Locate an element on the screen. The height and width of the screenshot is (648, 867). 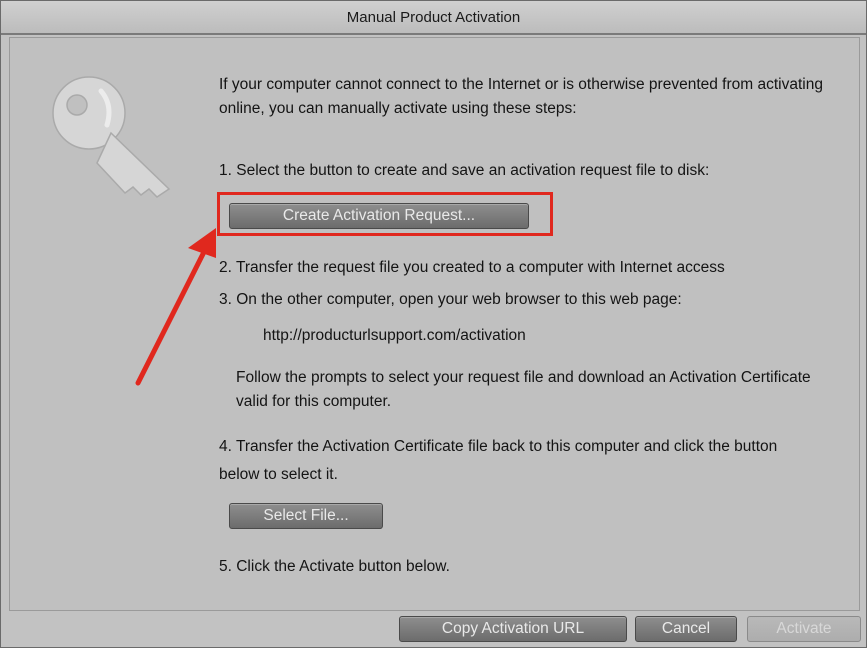
key-icon is located at coordinates (111, 137).